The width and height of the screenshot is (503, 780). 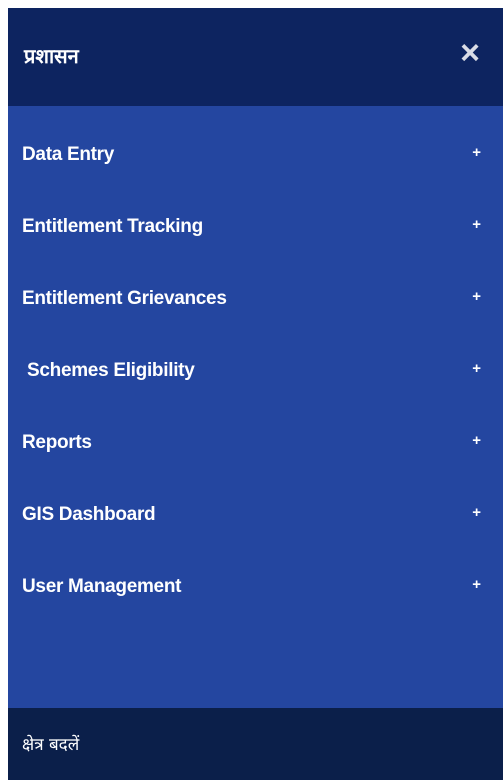 What do you see at coordinates (255, 302) in the screenshot?
I see `menu-item-entitlement-grievances: Entitlement Grievances +` at bounding box center [255, 302].